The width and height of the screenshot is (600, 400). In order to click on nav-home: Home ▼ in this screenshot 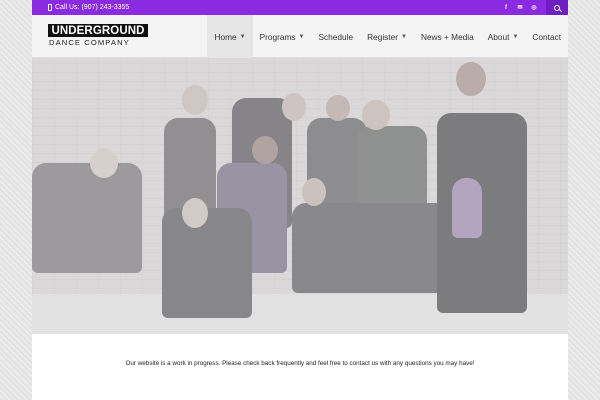, I will do `click(230, 36)`.